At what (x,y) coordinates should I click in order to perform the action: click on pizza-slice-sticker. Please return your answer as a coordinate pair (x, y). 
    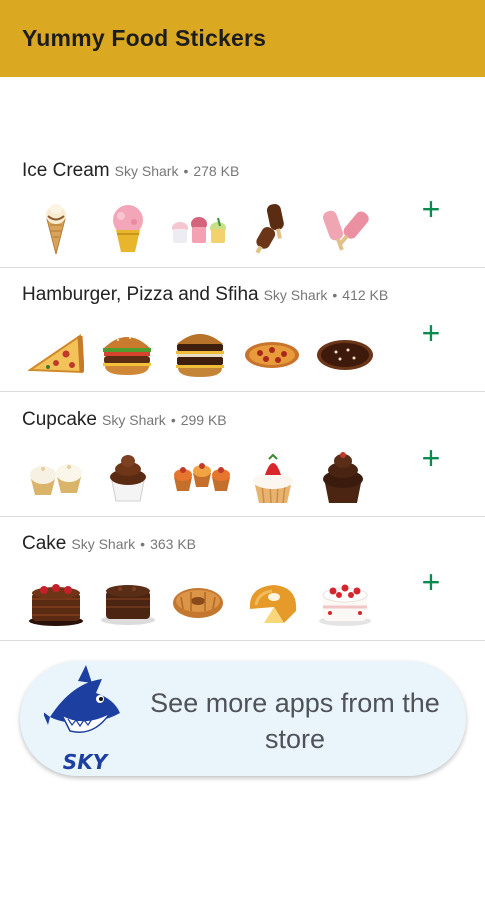
    Looking at the image, I should click on (56, 354).